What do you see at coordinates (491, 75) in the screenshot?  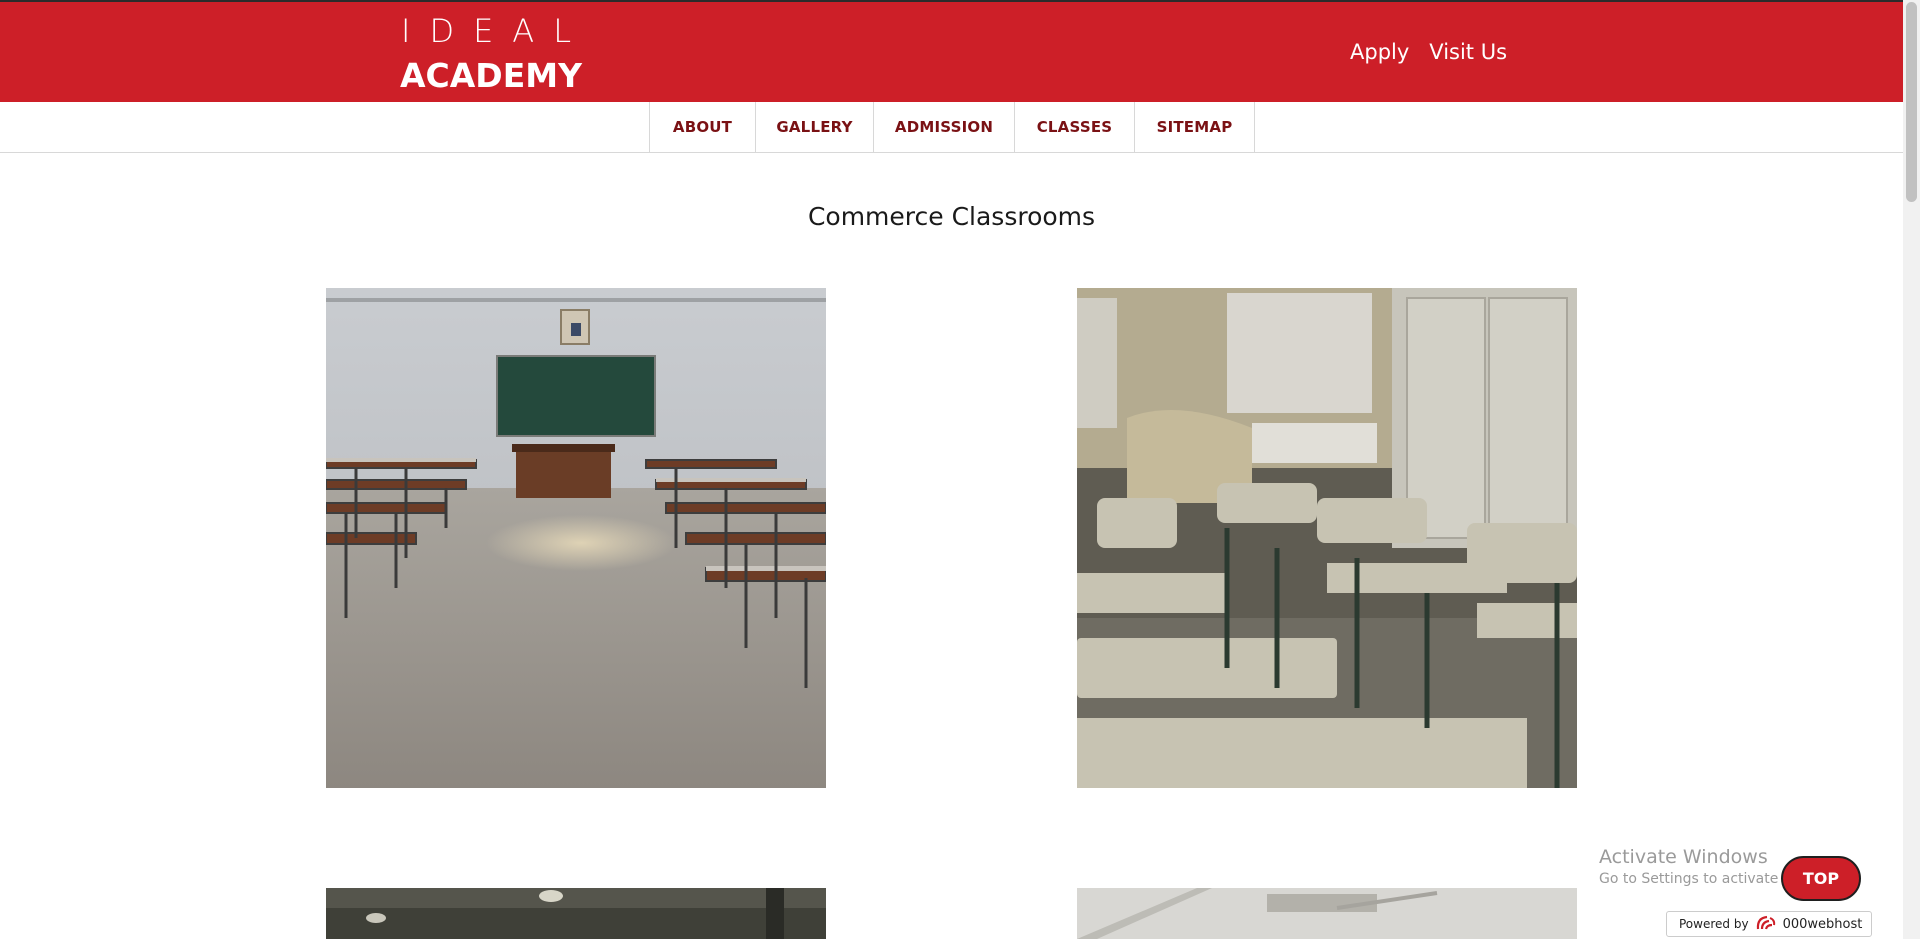 I see `logo-academy: ACADEMY` at bounding box center [491, 75].